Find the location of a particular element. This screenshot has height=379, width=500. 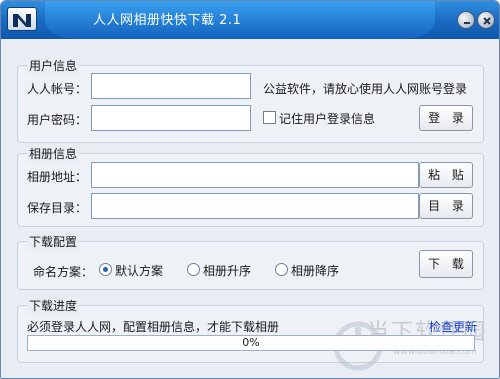

paste-button: 粘 贴 is located at coordinates (446, 175).